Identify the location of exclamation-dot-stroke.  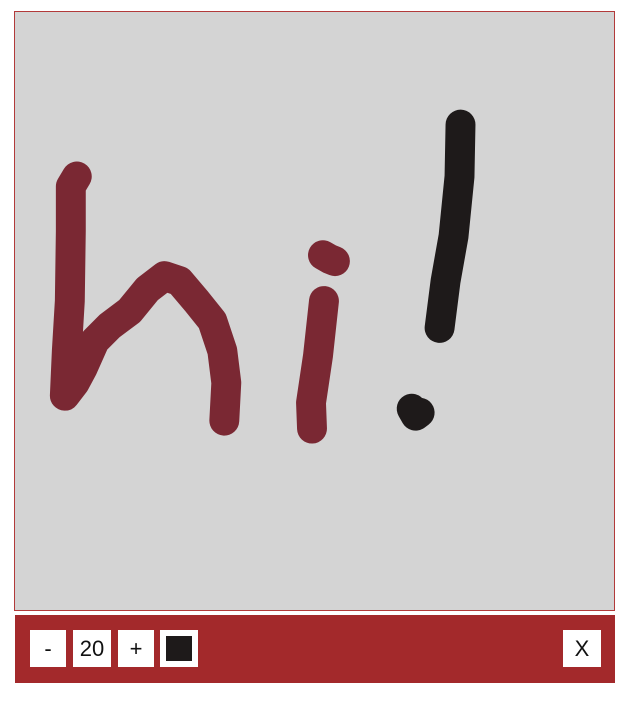
(415, 412).